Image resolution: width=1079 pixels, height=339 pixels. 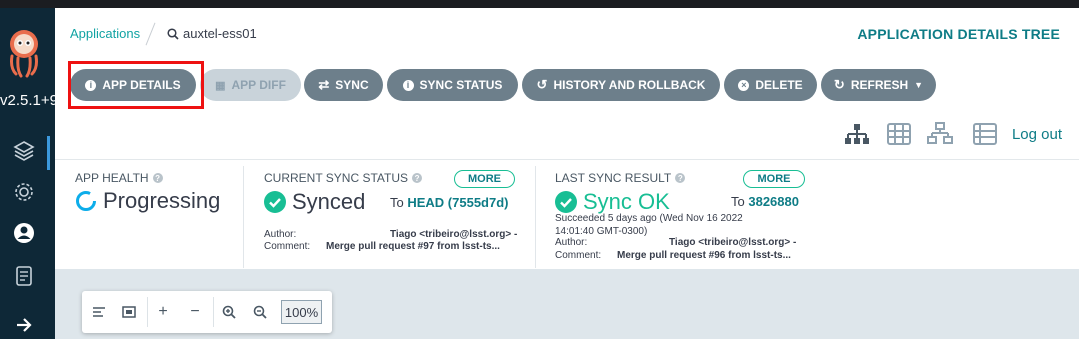 I want to click on page-title: APPLICATION DETAILS TREE, so click(x=958, y=34).